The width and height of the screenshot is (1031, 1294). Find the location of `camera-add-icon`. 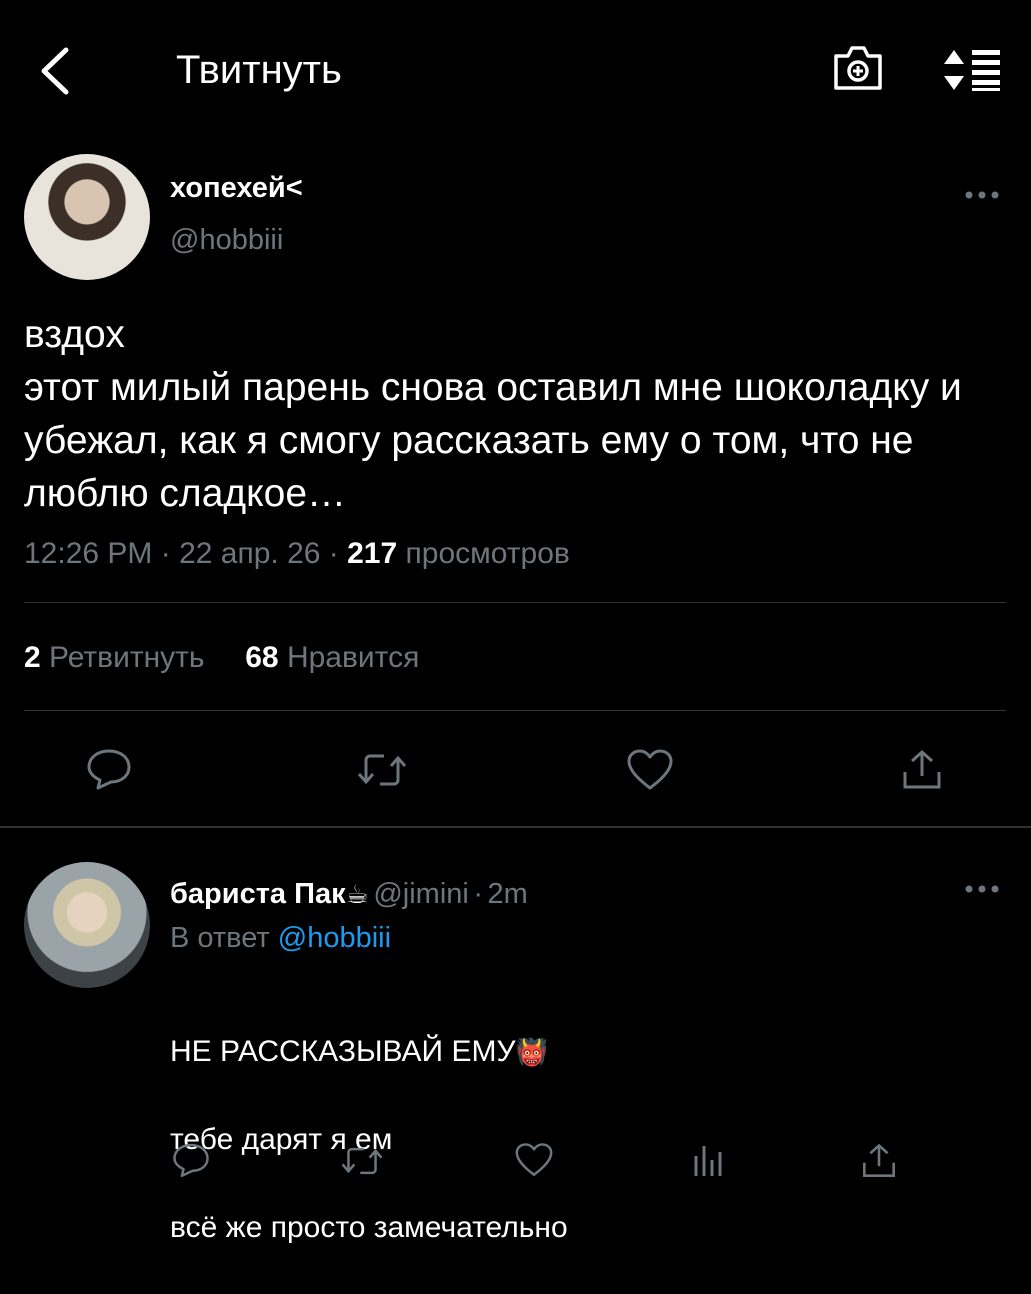

camera-add-icon is located at coordinates (858, 68).